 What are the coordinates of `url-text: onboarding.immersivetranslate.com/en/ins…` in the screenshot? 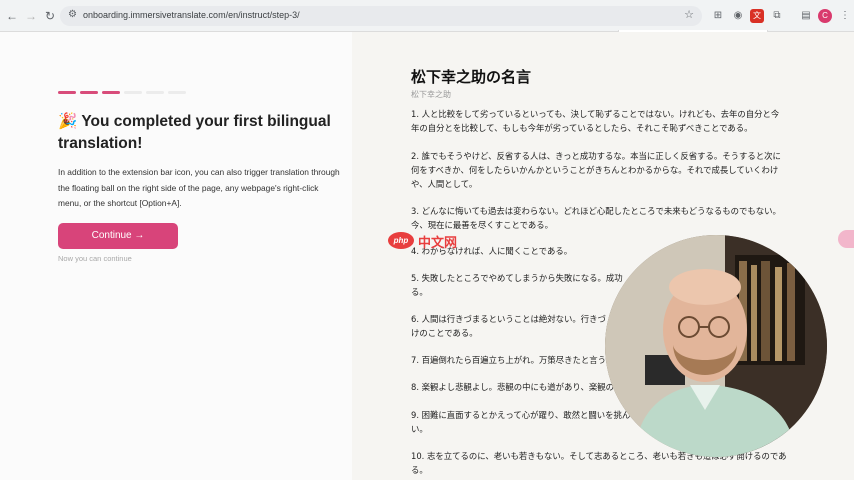 It's located at (191, 15).